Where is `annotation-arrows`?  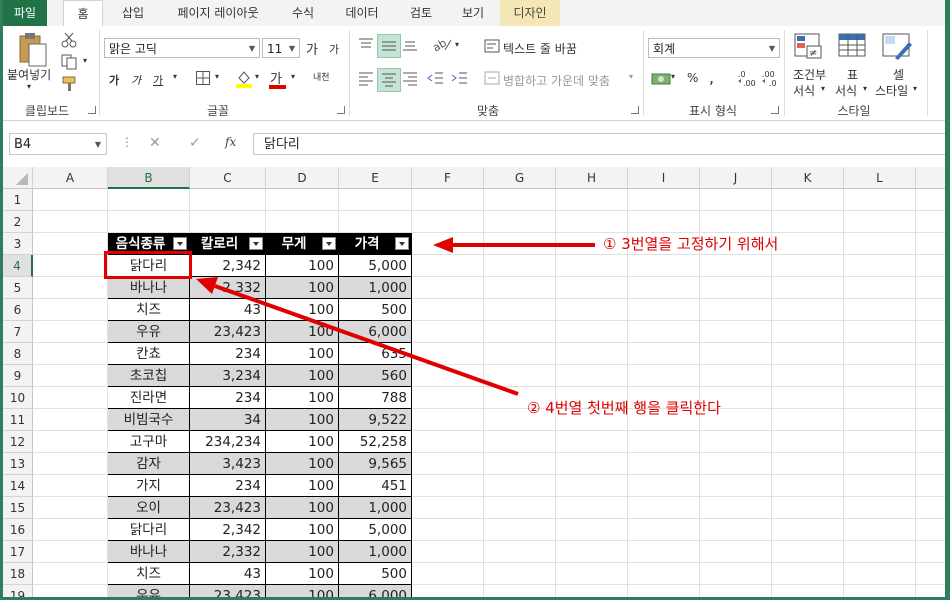 annotation-arrows is located at coordinates (395, 316).